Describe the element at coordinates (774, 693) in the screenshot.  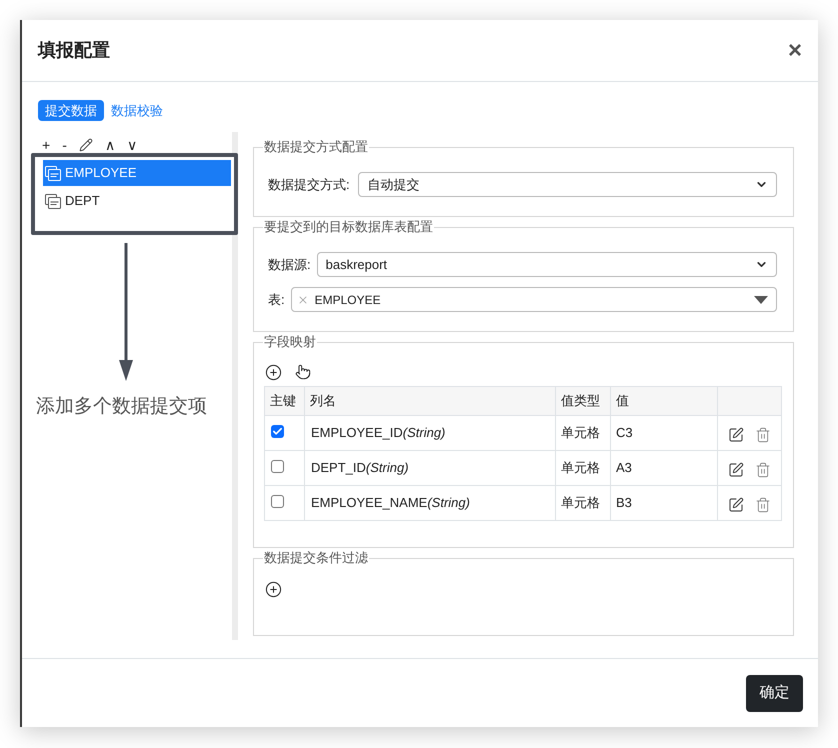
I see `confirm-button: 确定` at that location.